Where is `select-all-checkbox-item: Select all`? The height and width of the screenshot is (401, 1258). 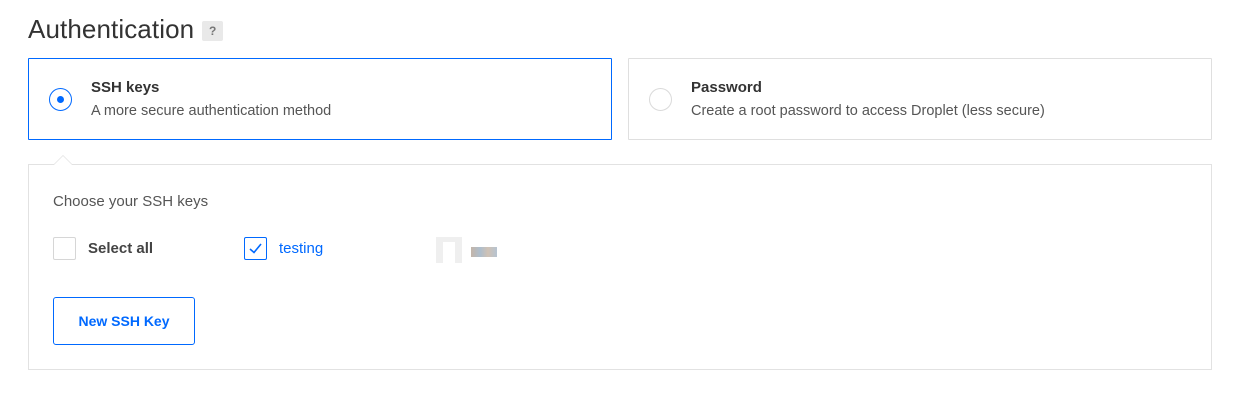
select-all-checkbox-item: Select all is located at coordinates (103, 248).